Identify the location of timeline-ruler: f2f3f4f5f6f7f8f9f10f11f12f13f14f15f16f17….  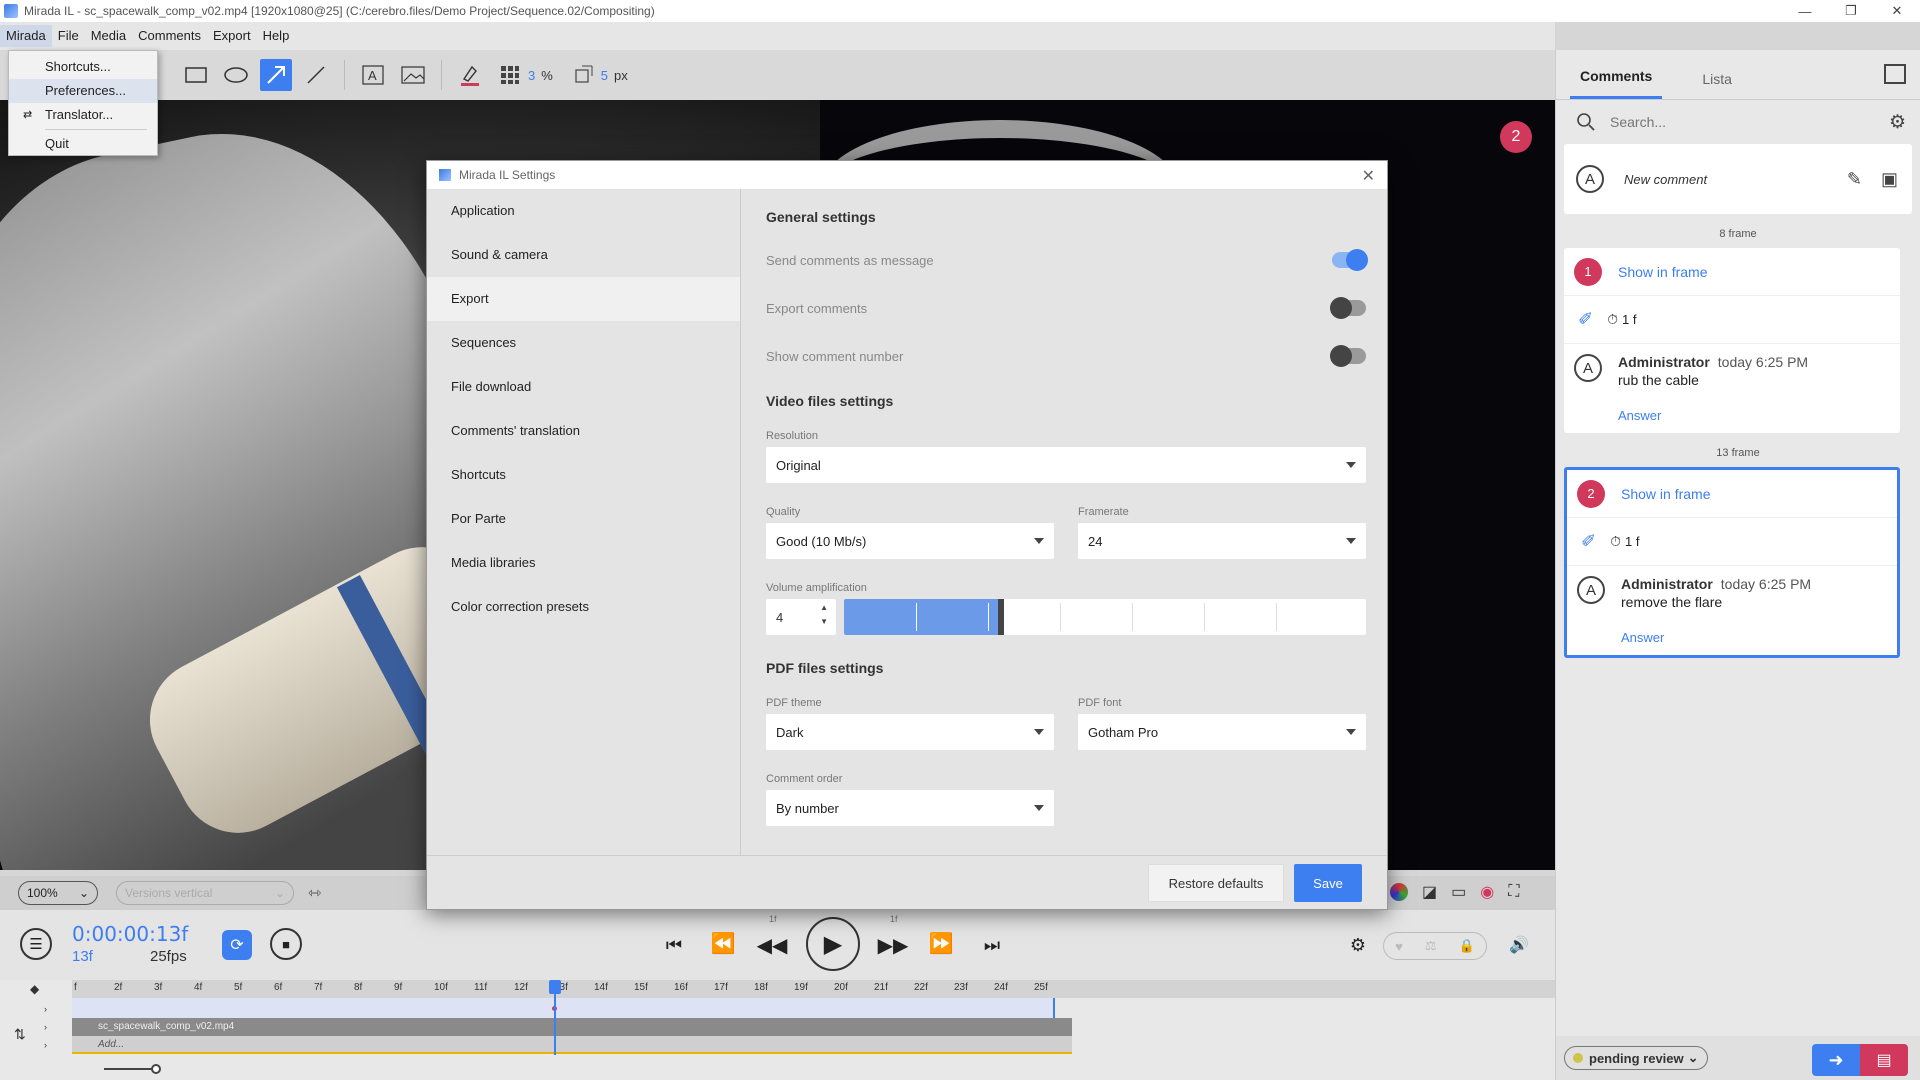
(813, 989).